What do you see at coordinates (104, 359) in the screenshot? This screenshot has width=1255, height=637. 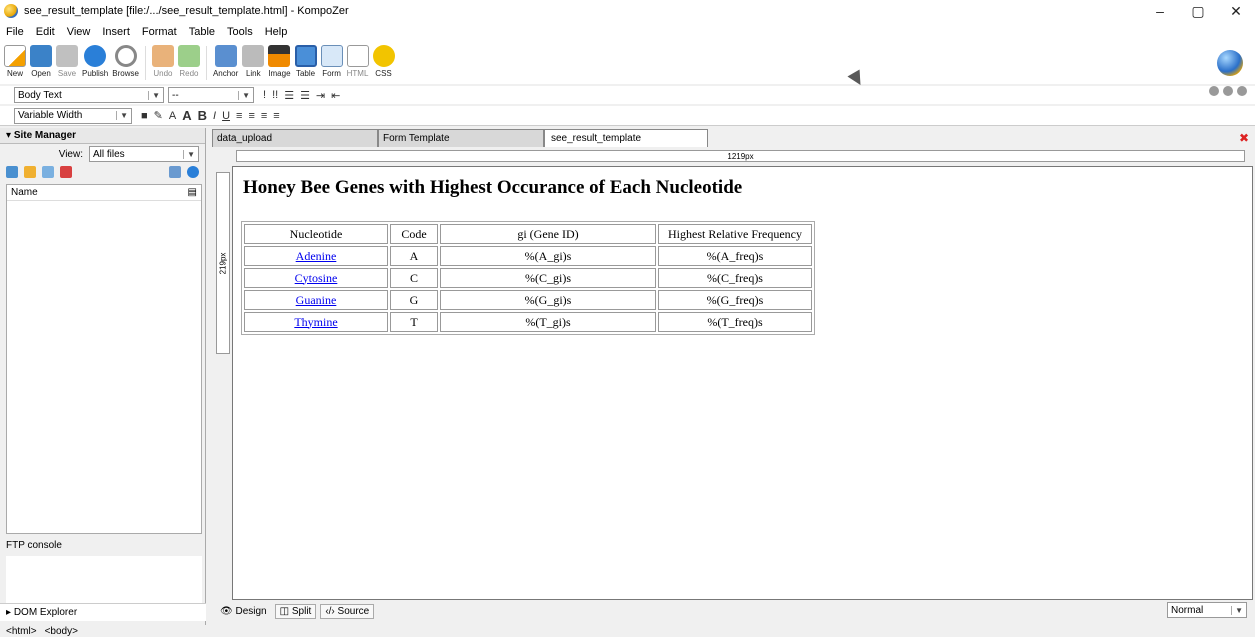 I see `site-file-list: Name ▤` at bounding box center [104, 359].